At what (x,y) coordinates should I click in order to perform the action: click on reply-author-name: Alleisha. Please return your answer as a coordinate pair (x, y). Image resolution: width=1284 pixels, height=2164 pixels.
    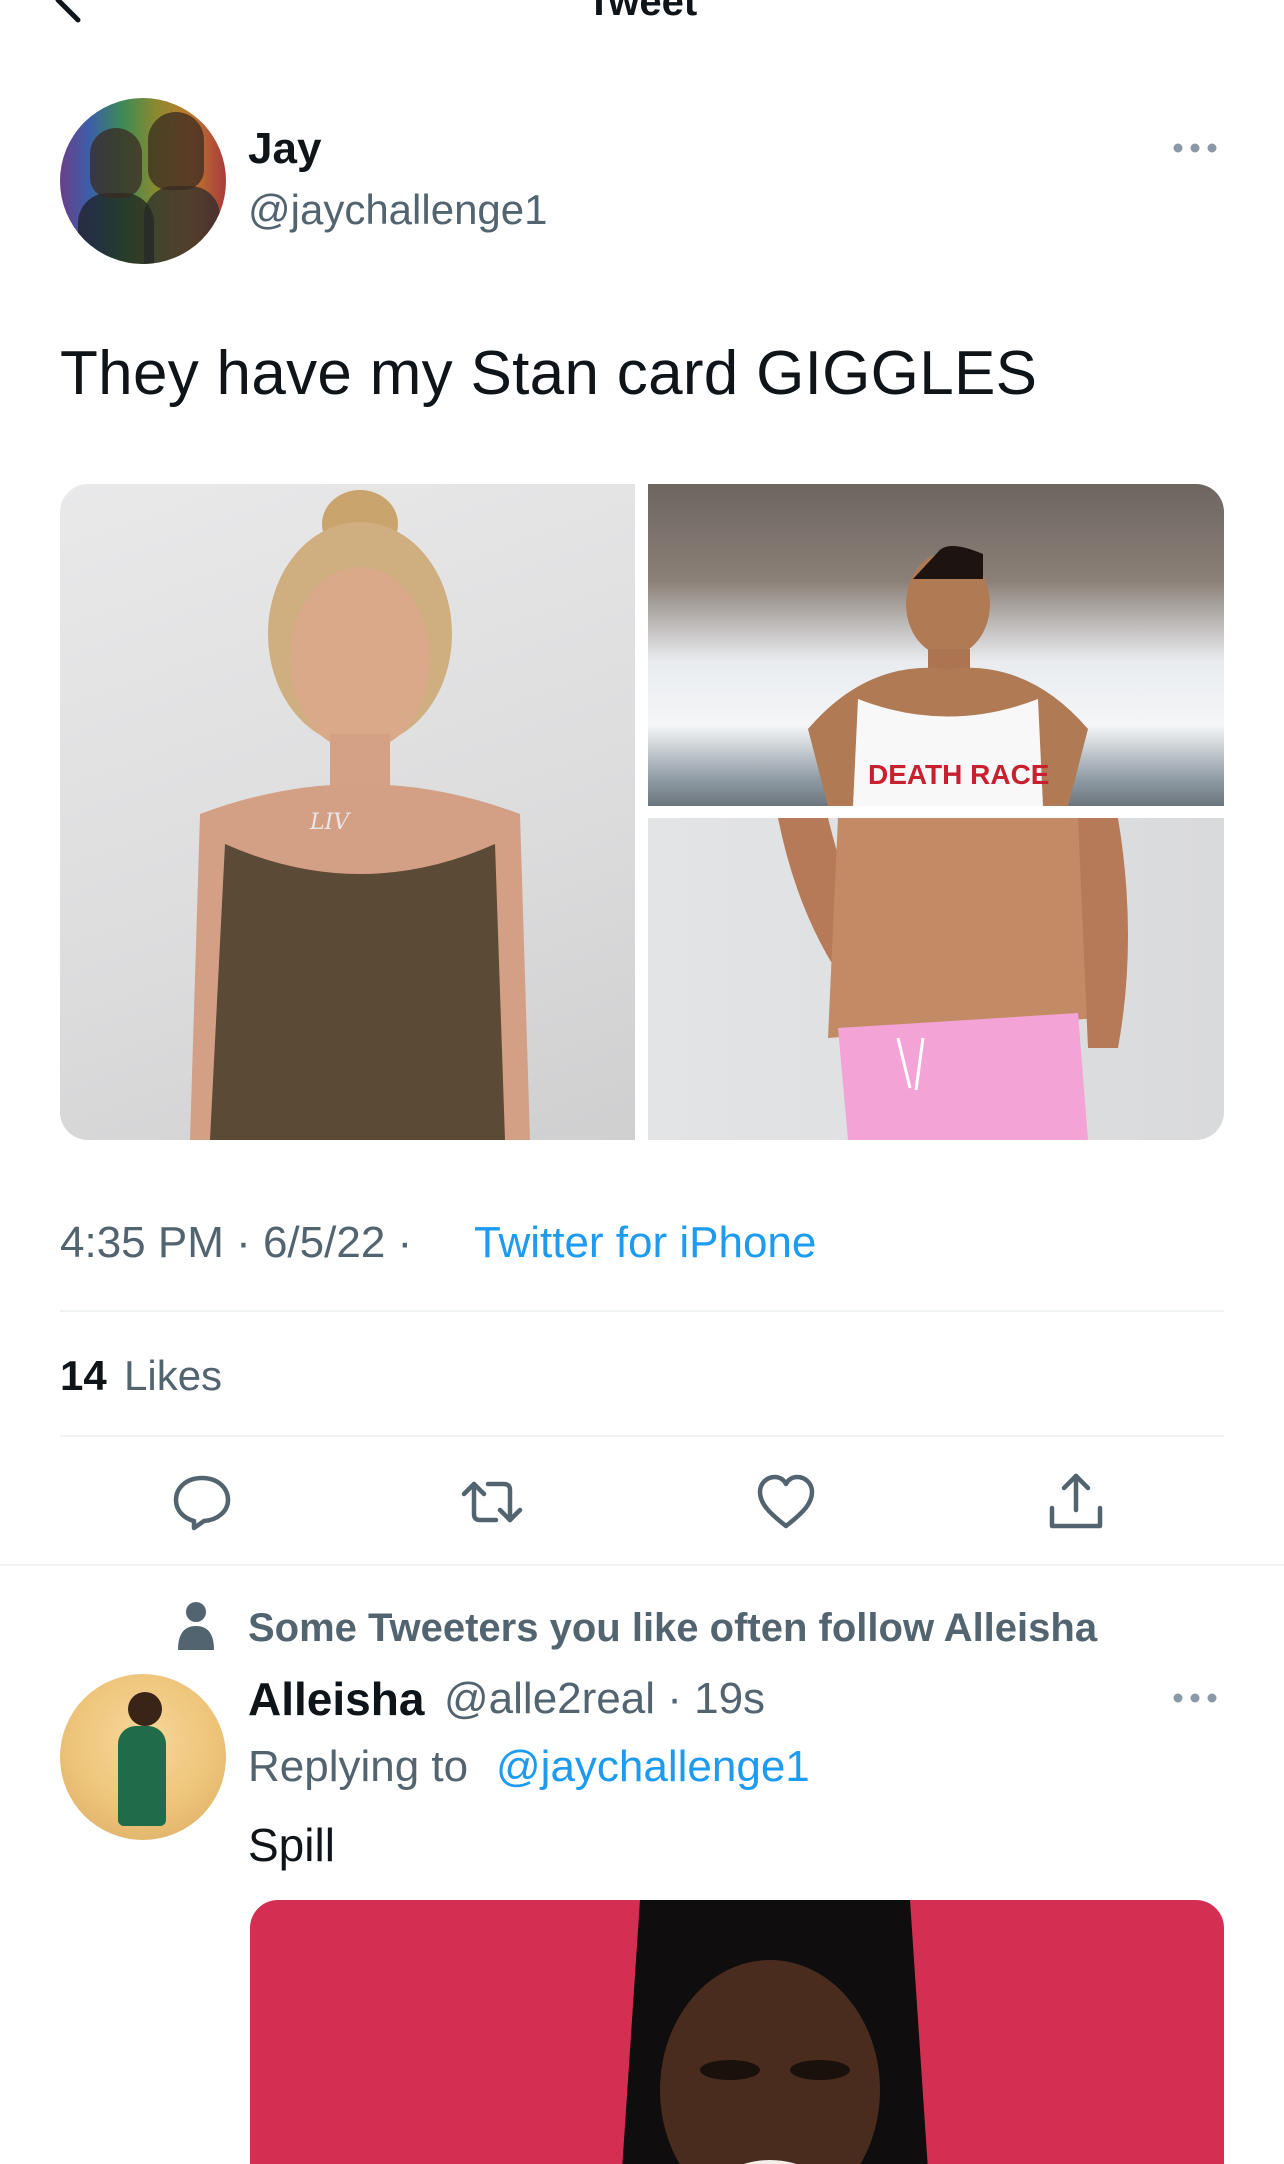
    Looking at the image, I should click on (336, 1699).